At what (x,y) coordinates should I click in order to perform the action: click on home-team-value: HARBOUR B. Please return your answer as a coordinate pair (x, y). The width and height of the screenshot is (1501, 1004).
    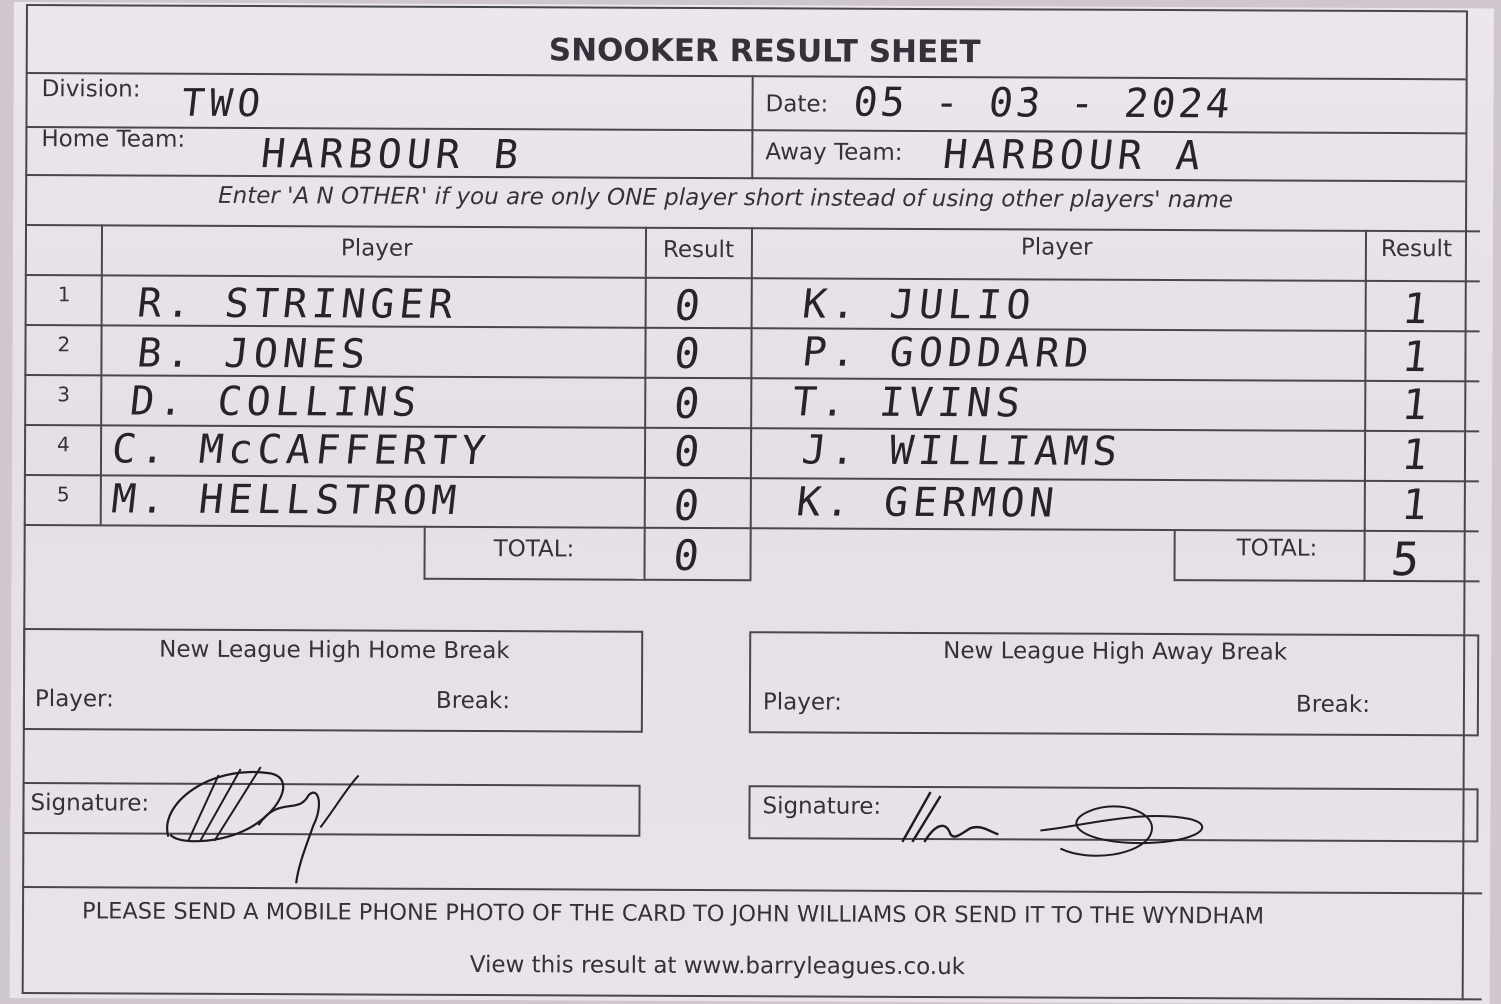
    Looking at the image, I should click on (392, 155).